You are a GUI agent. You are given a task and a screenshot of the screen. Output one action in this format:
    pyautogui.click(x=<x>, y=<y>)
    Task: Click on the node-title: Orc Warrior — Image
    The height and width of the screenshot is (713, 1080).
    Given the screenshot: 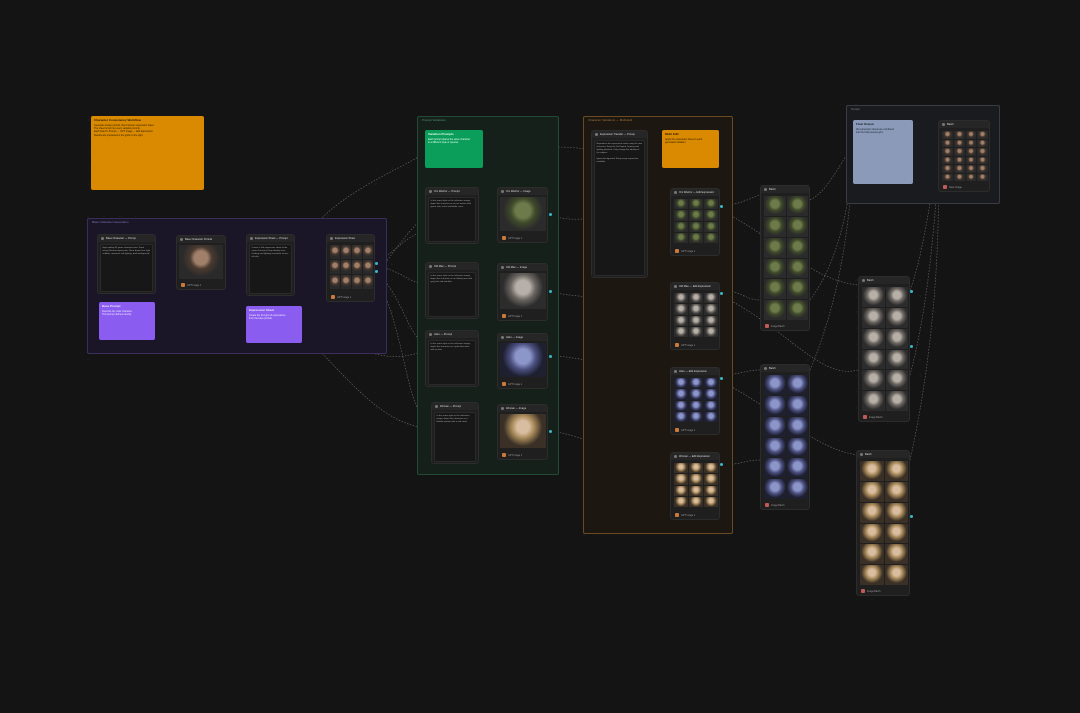 What is the action you would take?
    pyautogui.click(x=518, y=191)
    